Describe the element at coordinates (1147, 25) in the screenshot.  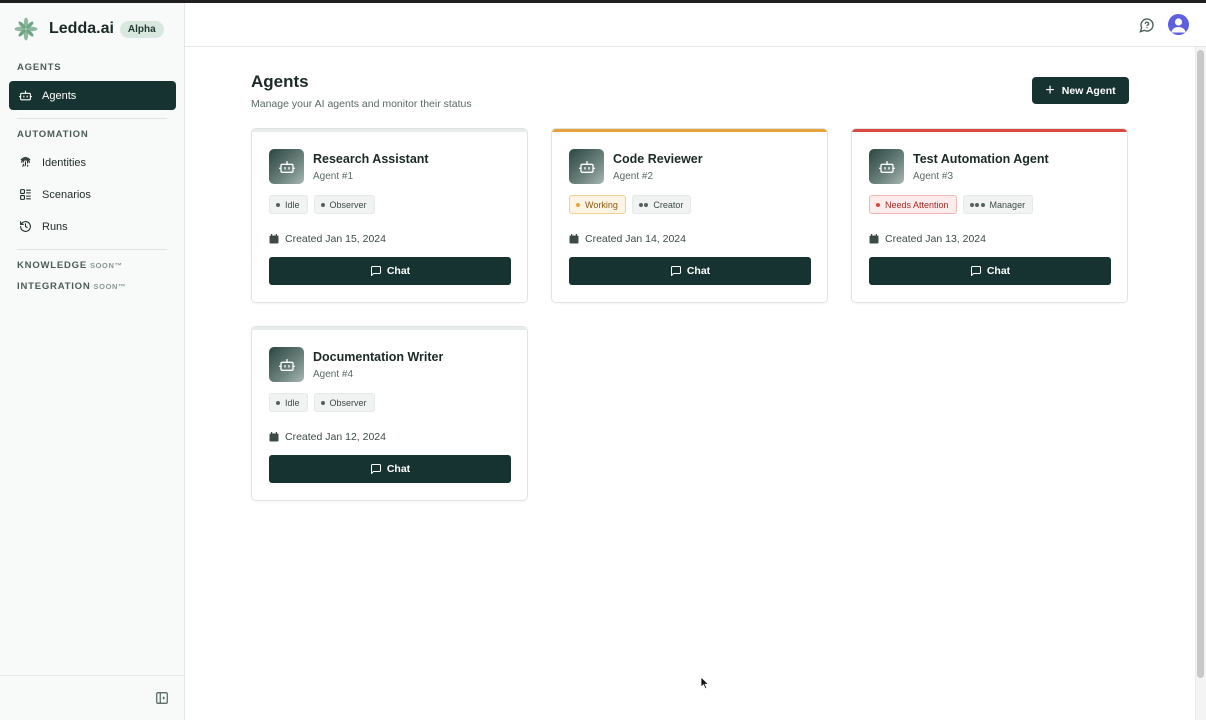
I see `feedback-chat-icon` at that location.